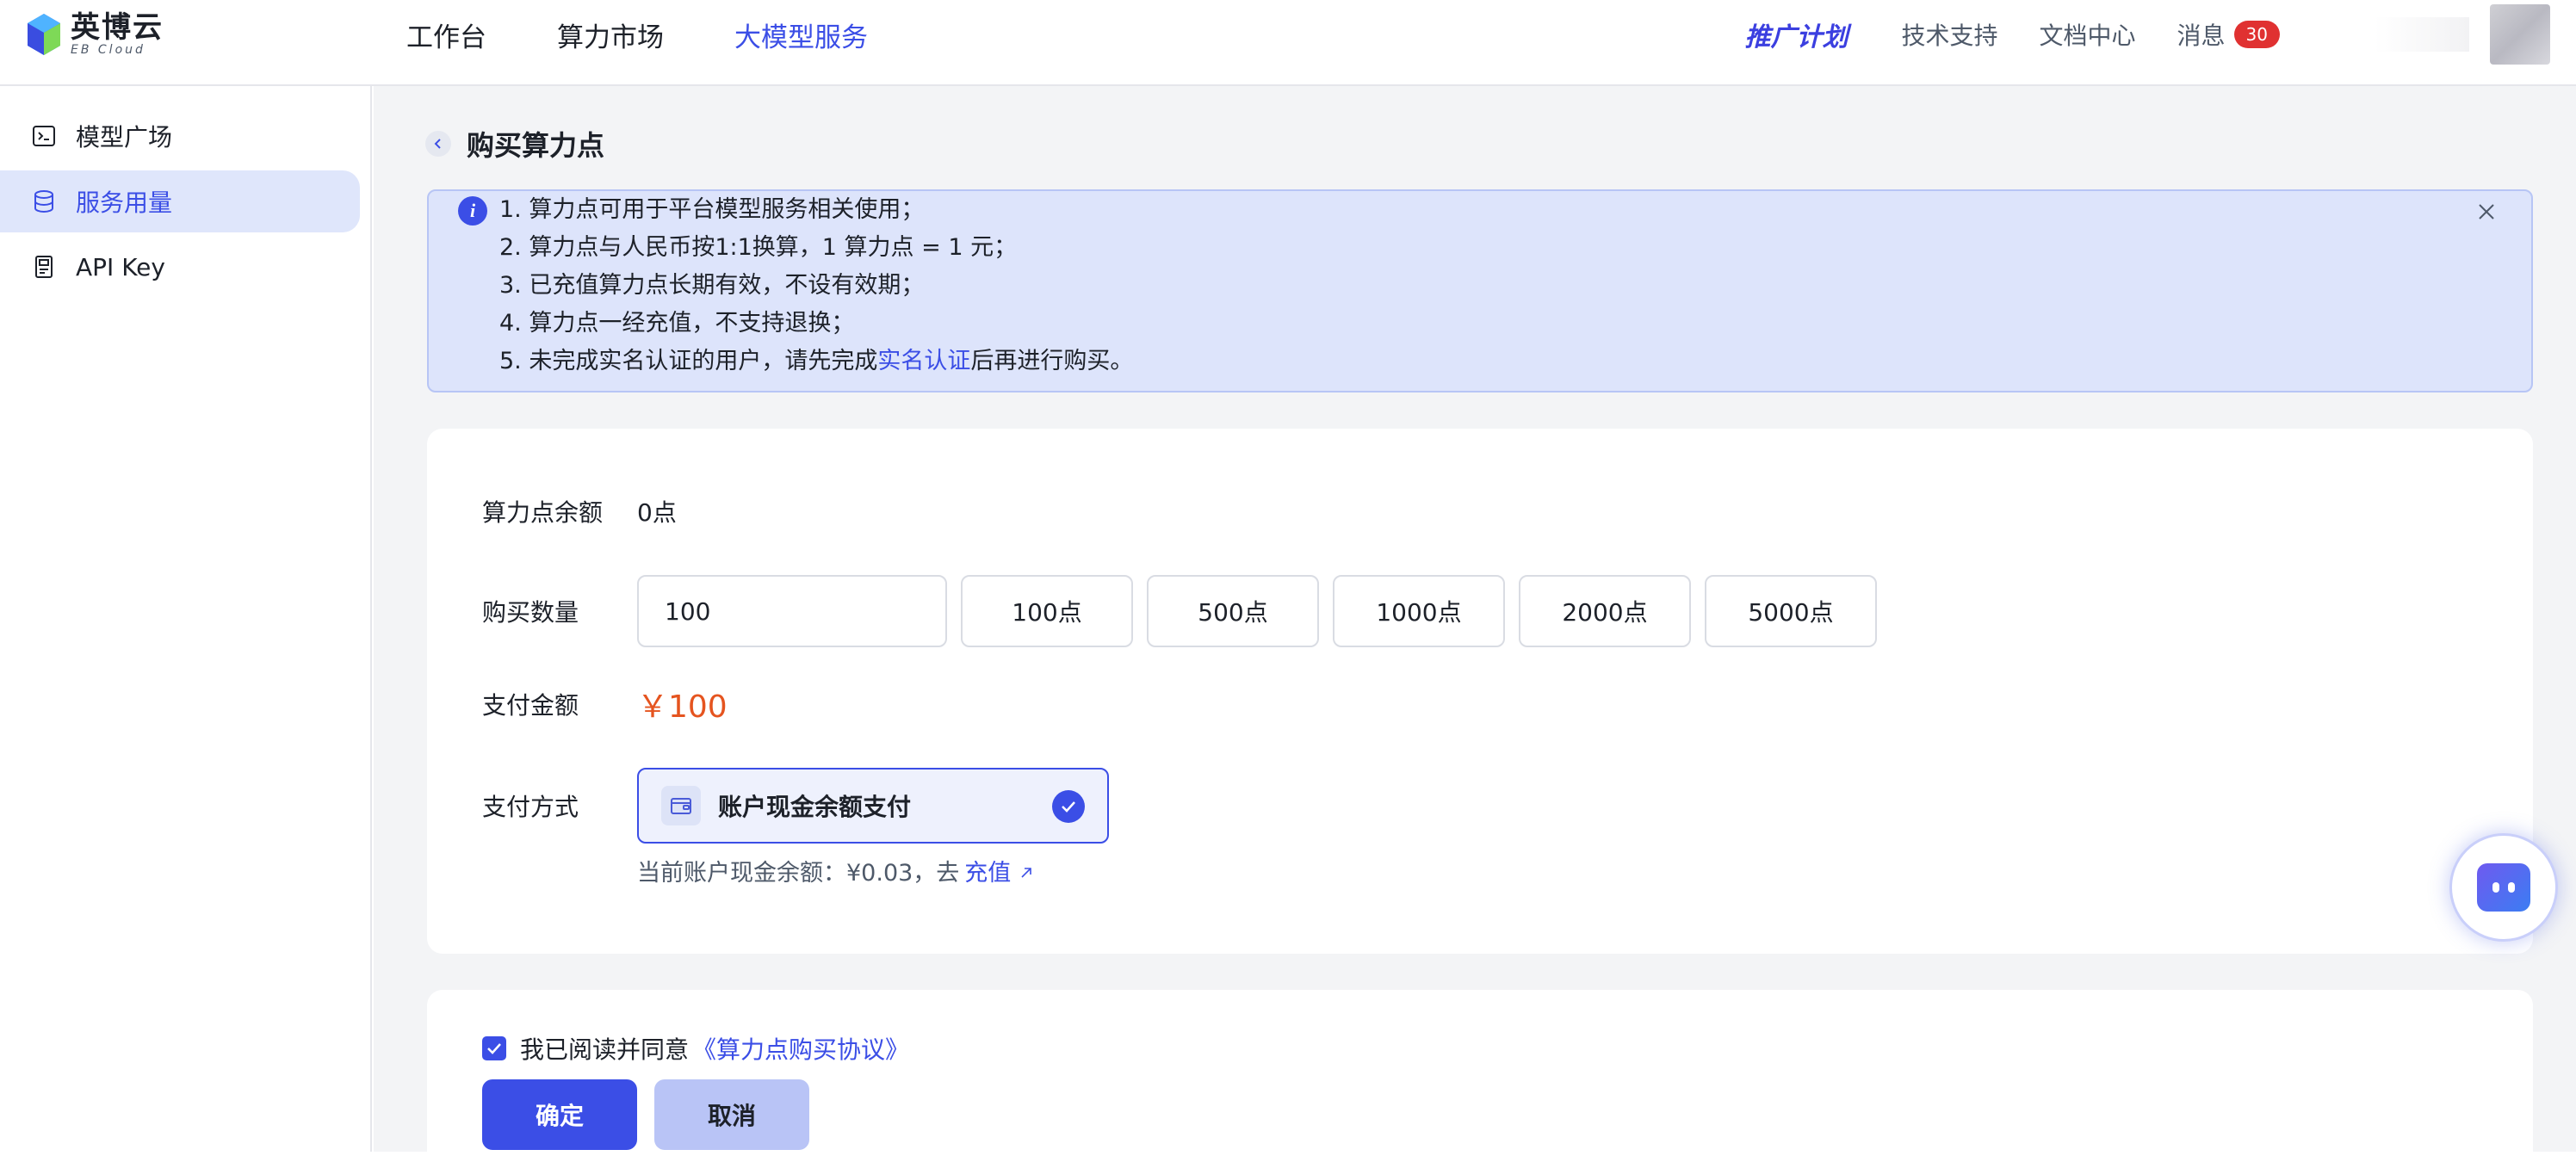 The width and height of the screenshot is (2576, 1162). What do you see at coordinates (1480, 1076) in the screenshot?
I see `action-card: 我已阅读并同意 《算力点购买协议》 确定 取消` at bounding box center [1480, 1076].